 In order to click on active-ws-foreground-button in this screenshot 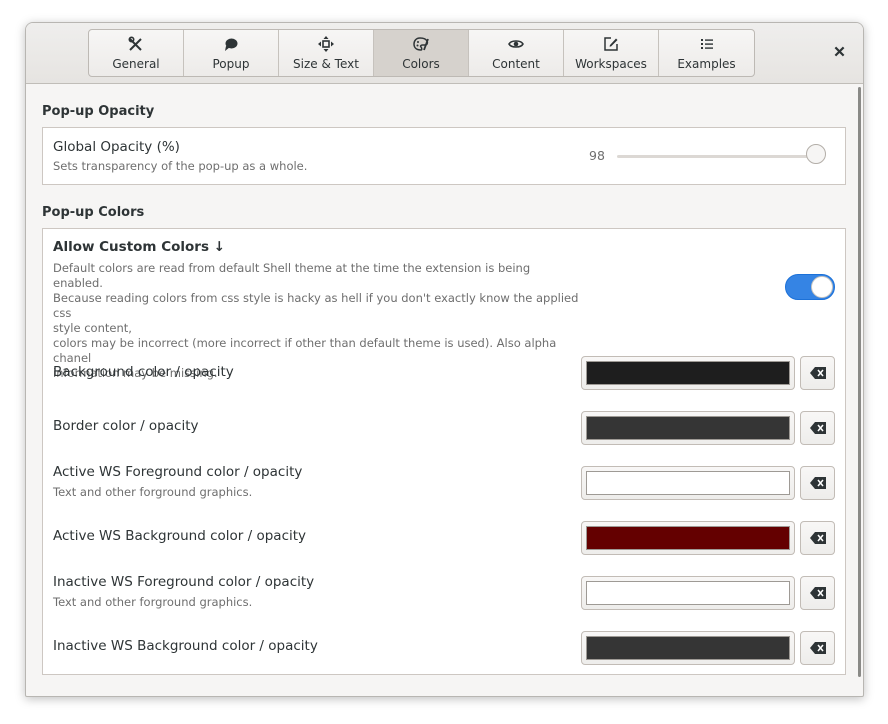, I will do `click(688, 483)`.